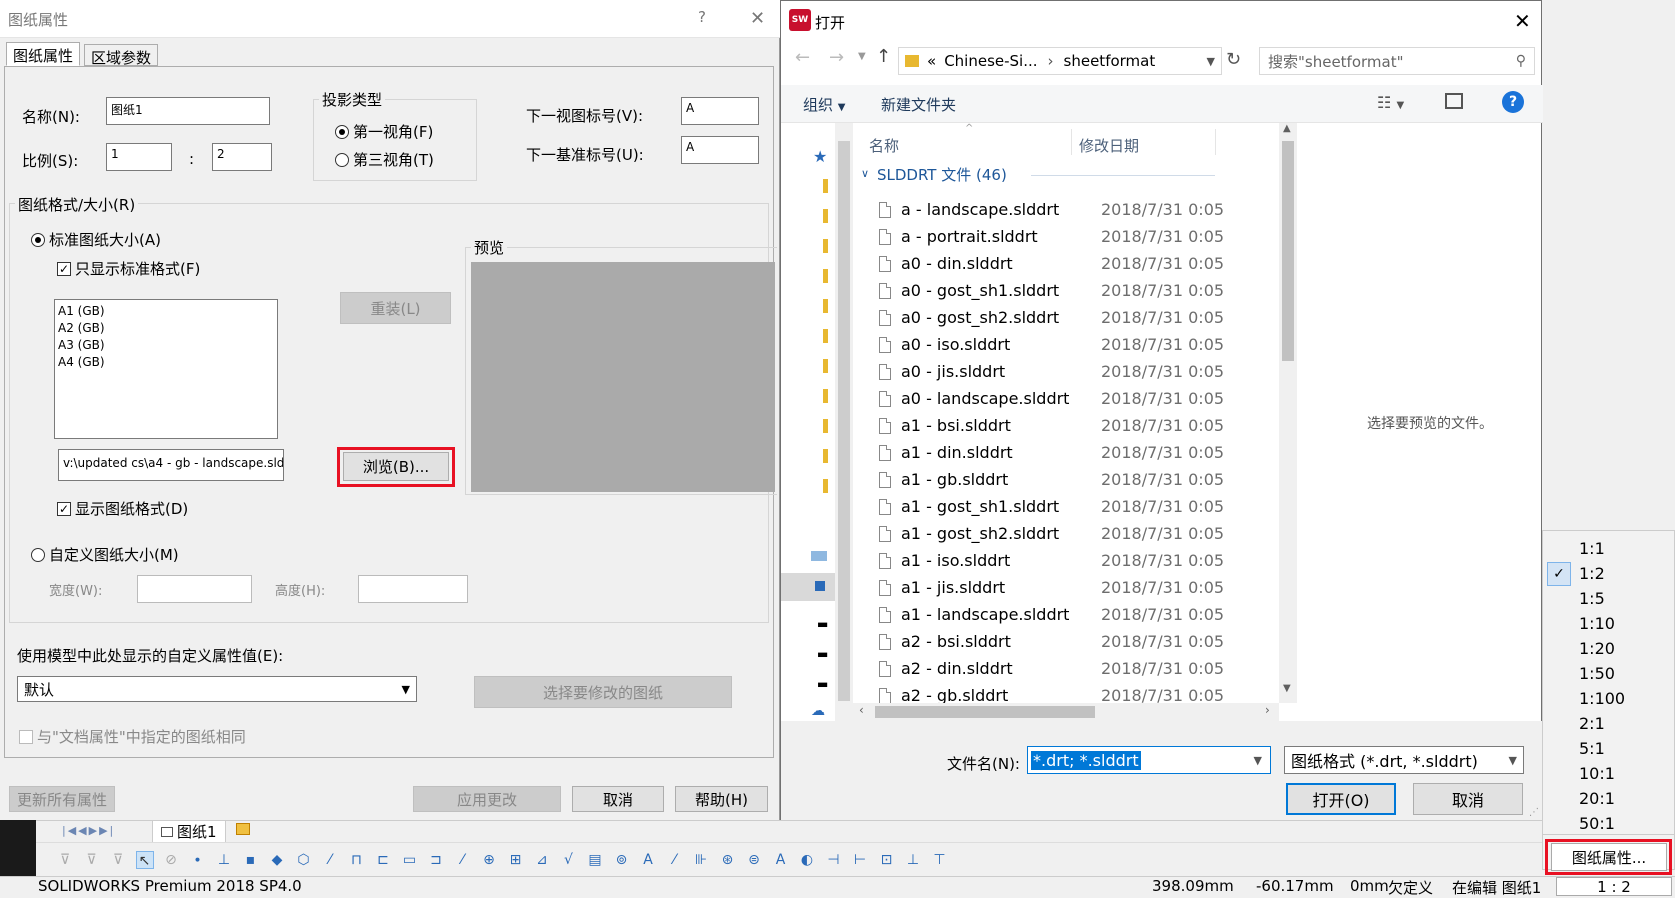 This screenshot has height=898, width=1675. What do you see at coordinates (489, 860) in the screenshot?
I see `center-icon: ⊕` at bounding box center [489, 860].